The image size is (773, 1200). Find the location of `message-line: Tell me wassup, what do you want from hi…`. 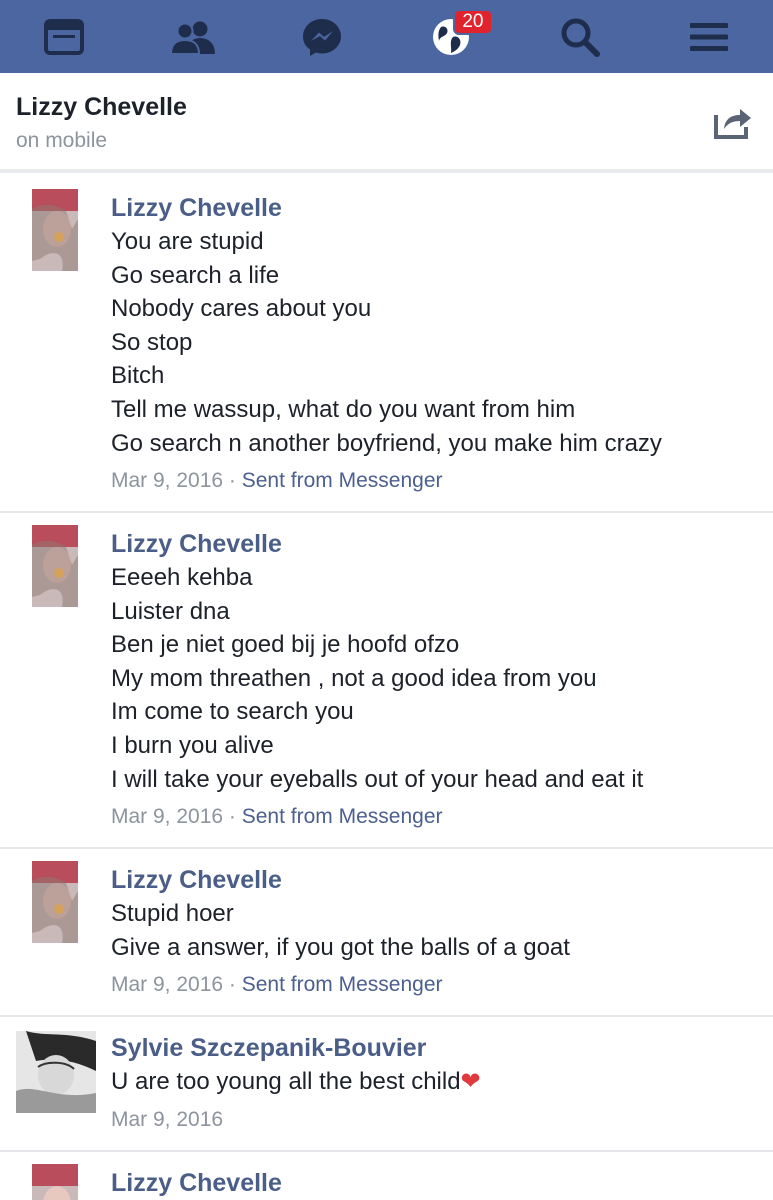

message-line: Tell me wassup, what do you want from hi… is located at coordinates (343, 409).